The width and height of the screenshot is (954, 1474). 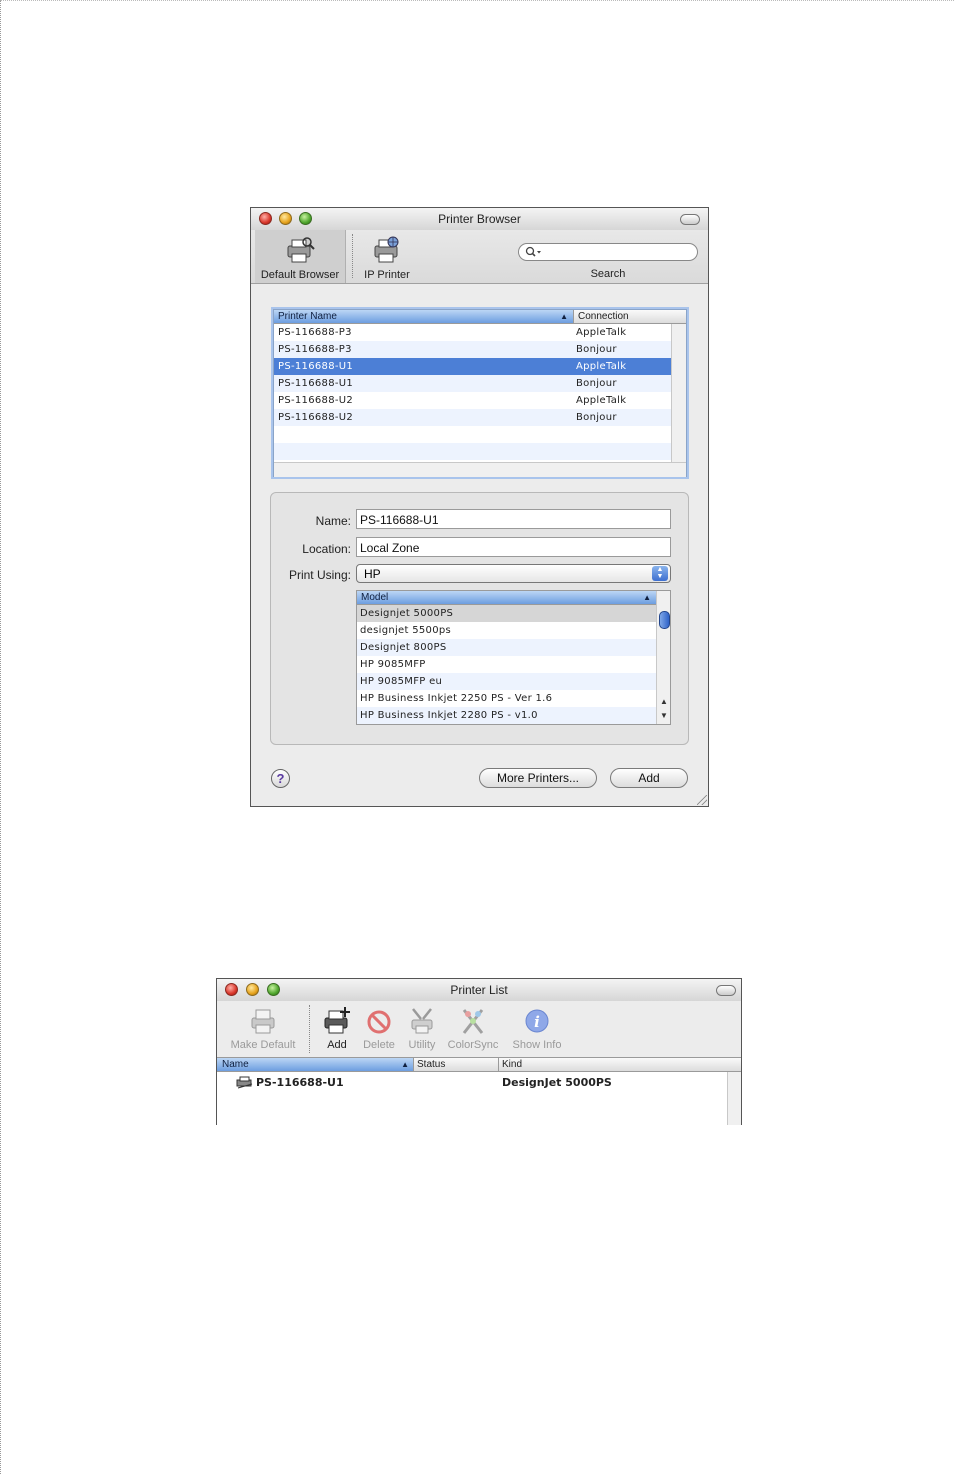 What do you see at coordinates (456, 698) in the screenshot?
I see `model-cell: HP Business Inkjet 2250 PS - Ver 1.6` at bounding box center [456, 698].